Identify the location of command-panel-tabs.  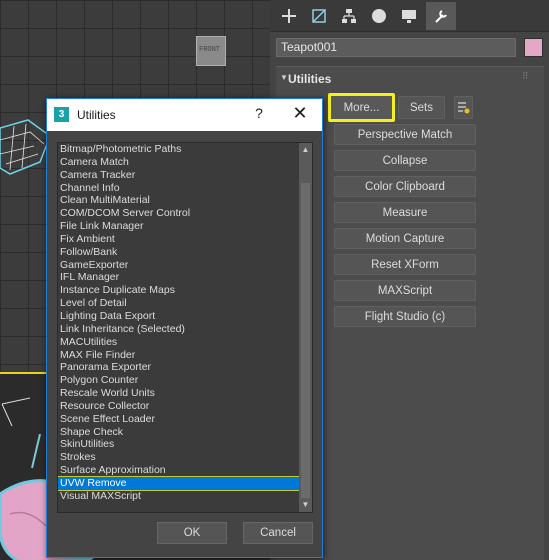
(409, 16).